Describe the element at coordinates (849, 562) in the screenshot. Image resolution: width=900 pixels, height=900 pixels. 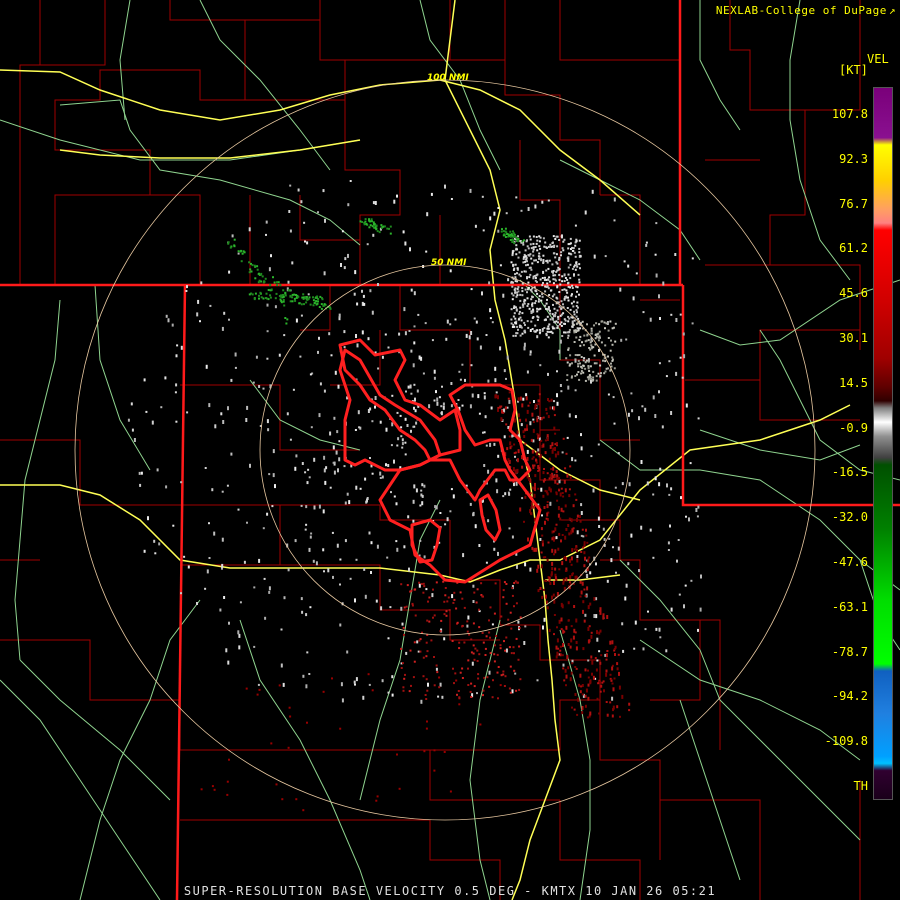
I see `legend-label: -47.6` at that location.